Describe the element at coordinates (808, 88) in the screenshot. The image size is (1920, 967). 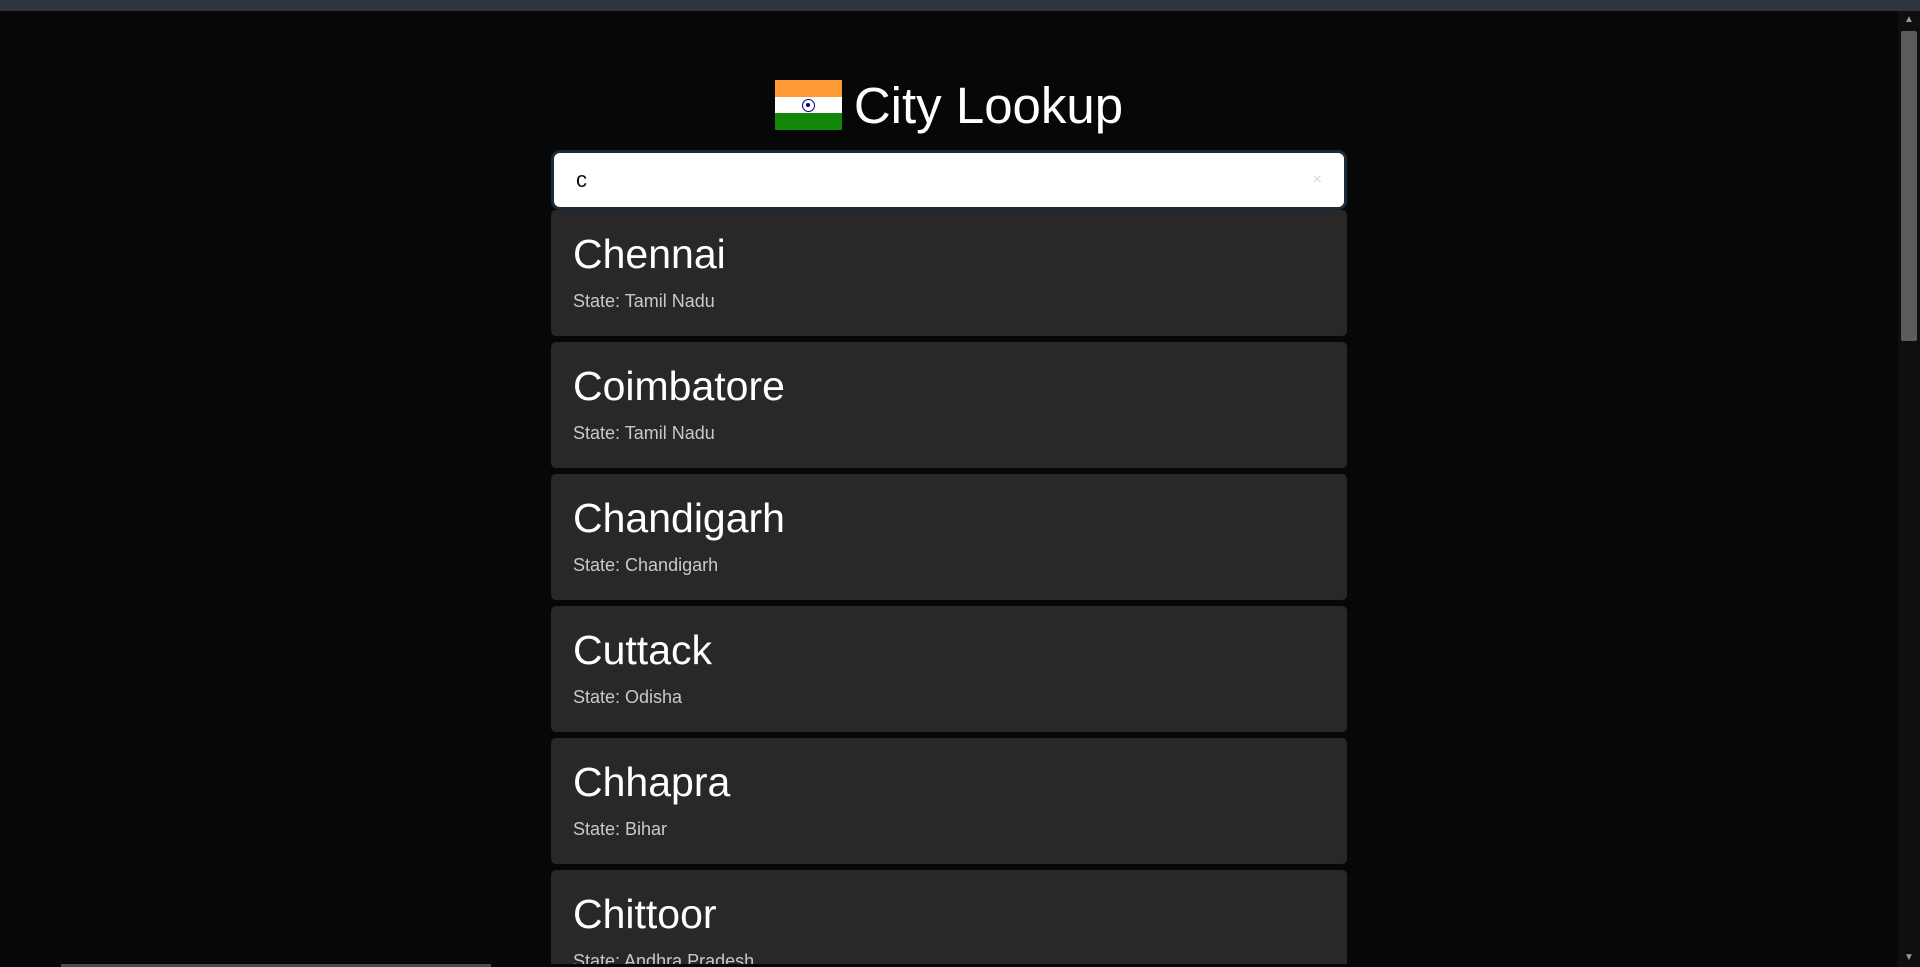
I see `flag-saffron-band` at that location.